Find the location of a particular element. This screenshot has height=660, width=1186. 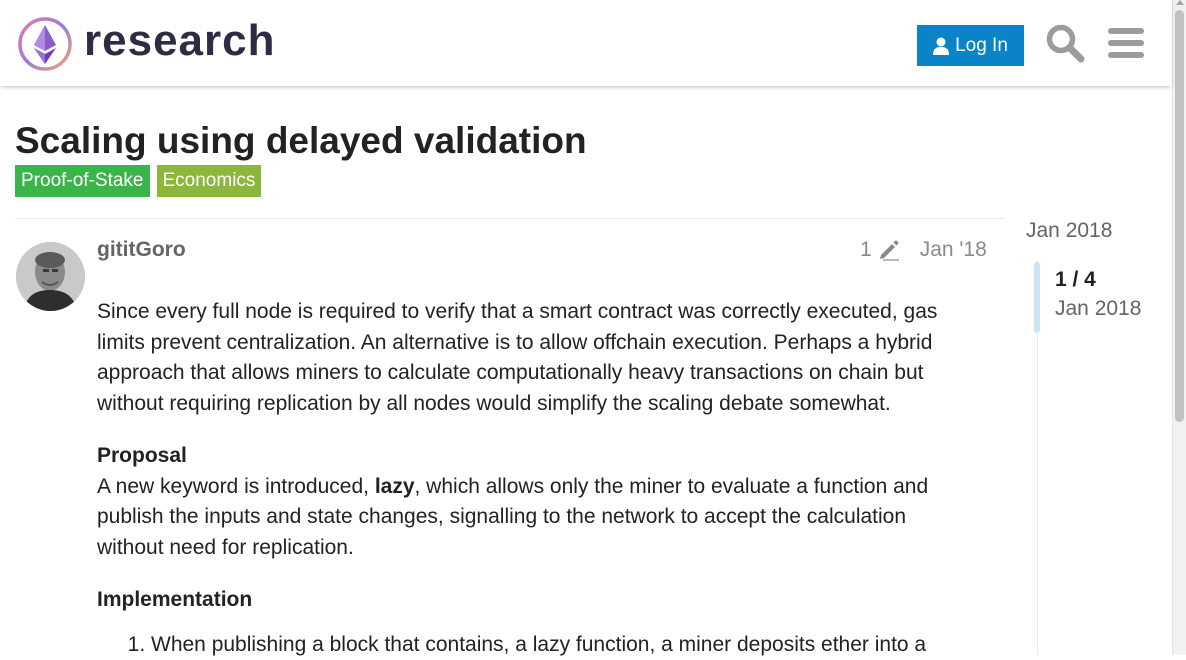

timeline-position: 1 / 4 is located at coordinates (1075, 280).